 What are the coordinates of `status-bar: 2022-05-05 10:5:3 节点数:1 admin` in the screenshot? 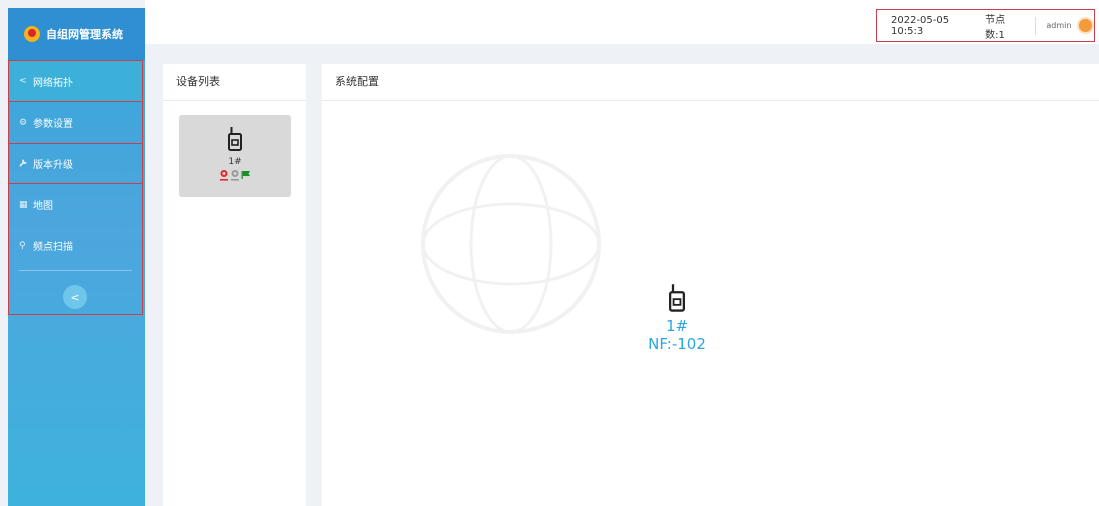 It's located at (985, 25).